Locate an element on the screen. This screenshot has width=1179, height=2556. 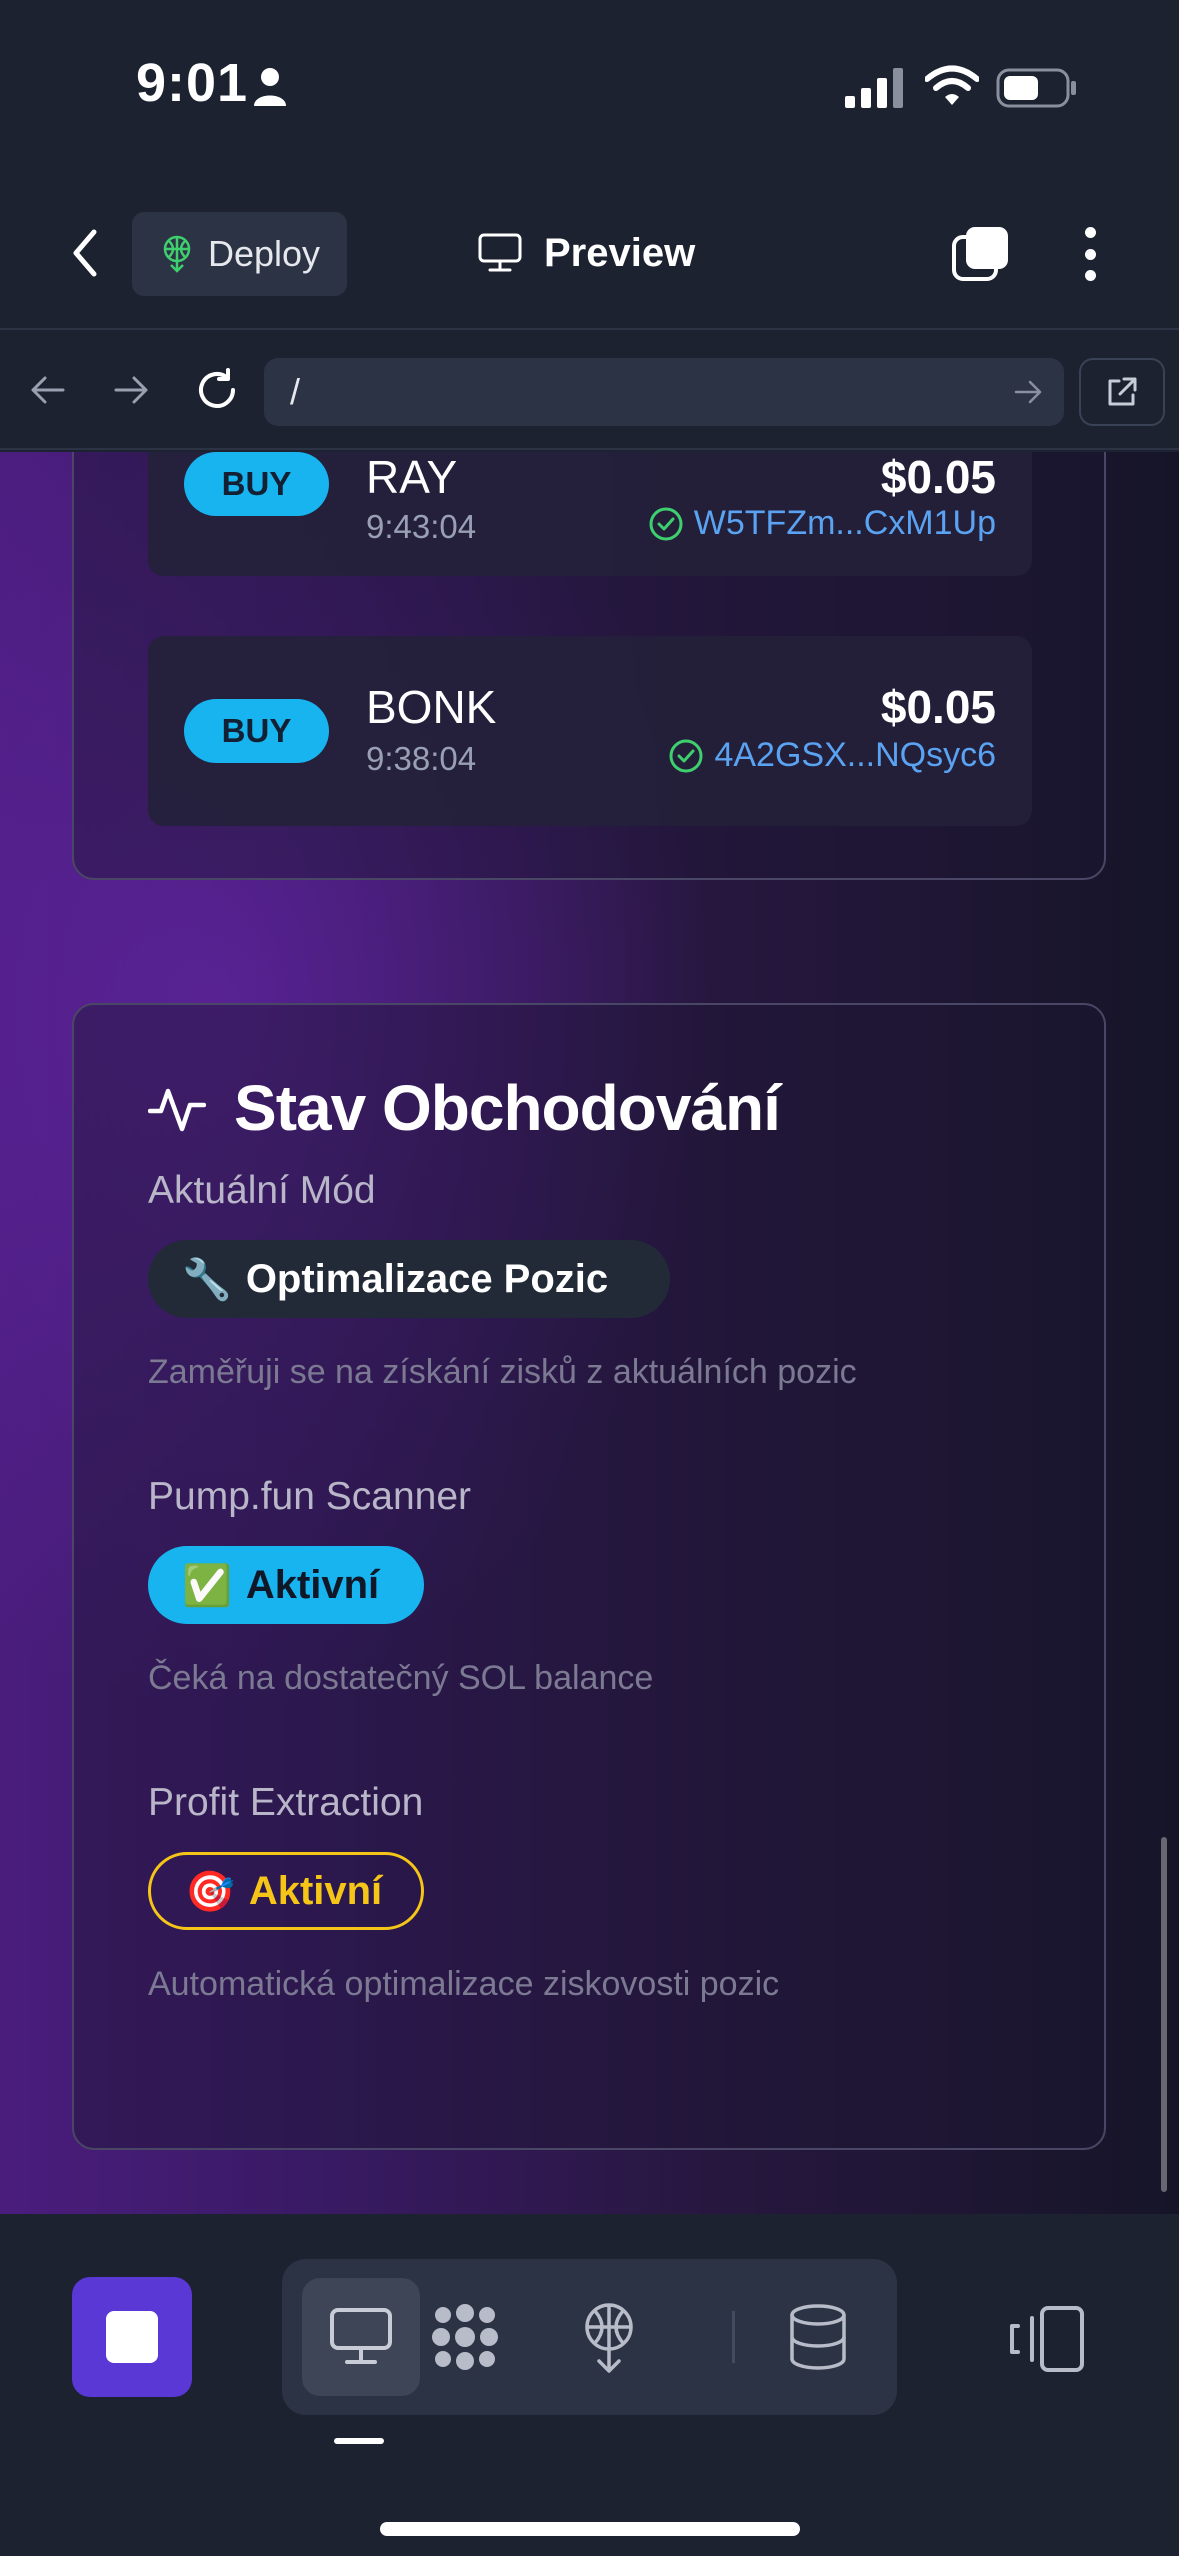
tab-deployments is located at coordinates (609, 2337).